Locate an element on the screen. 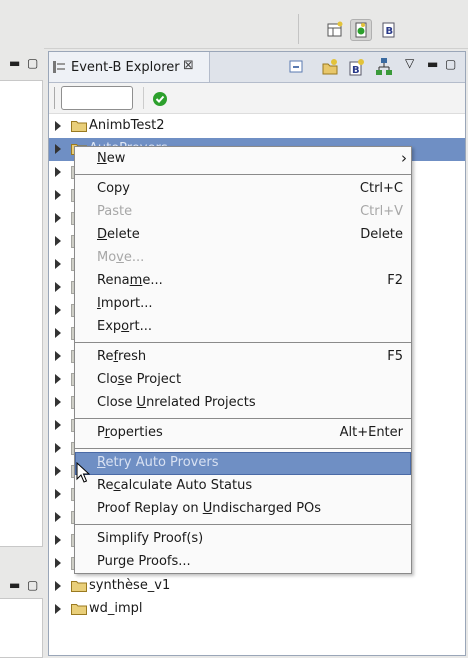  menu-item-new: New › is located at coordinates (243, 159).